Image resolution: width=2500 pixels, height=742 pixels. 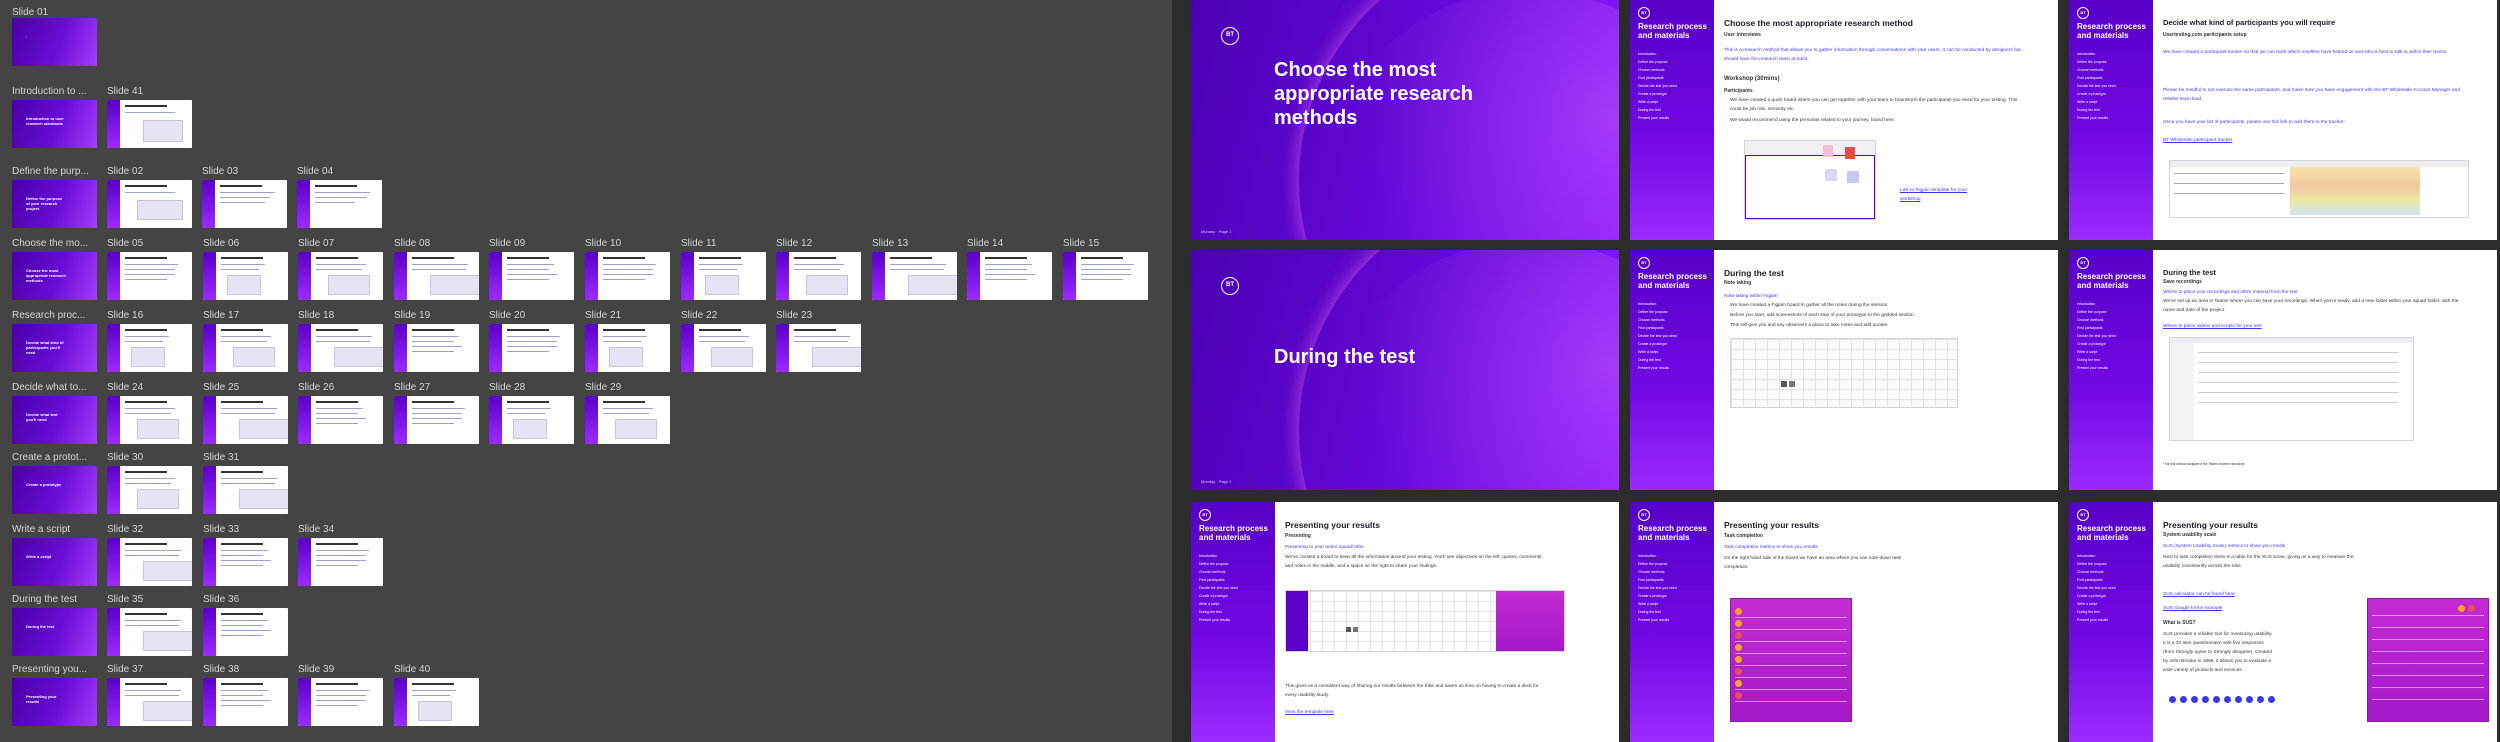 I want to click on slide-subheading: Task completion, so click(x=1744, y=536).